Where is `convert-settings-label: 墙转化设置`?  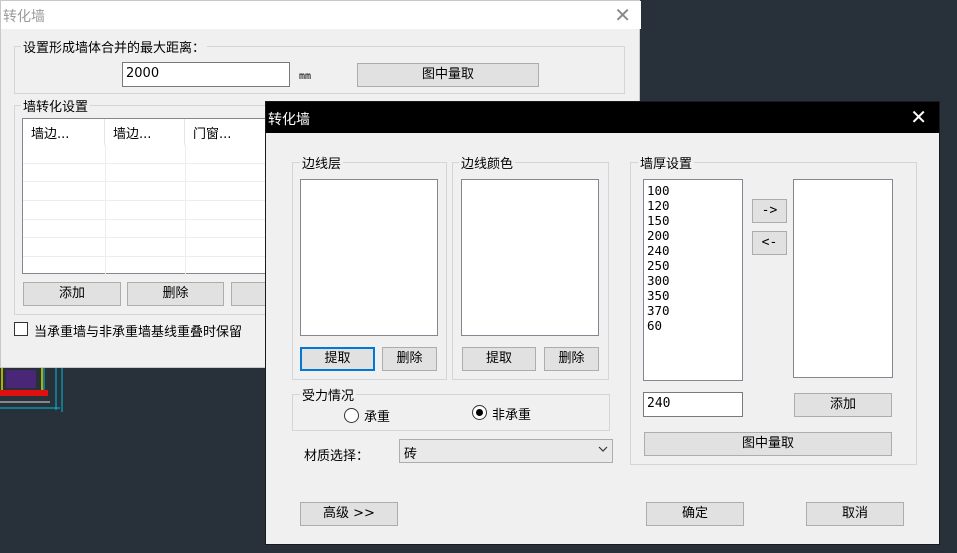
convert-settings-label: 墙转化设置 is located at coordinates (56, 105).